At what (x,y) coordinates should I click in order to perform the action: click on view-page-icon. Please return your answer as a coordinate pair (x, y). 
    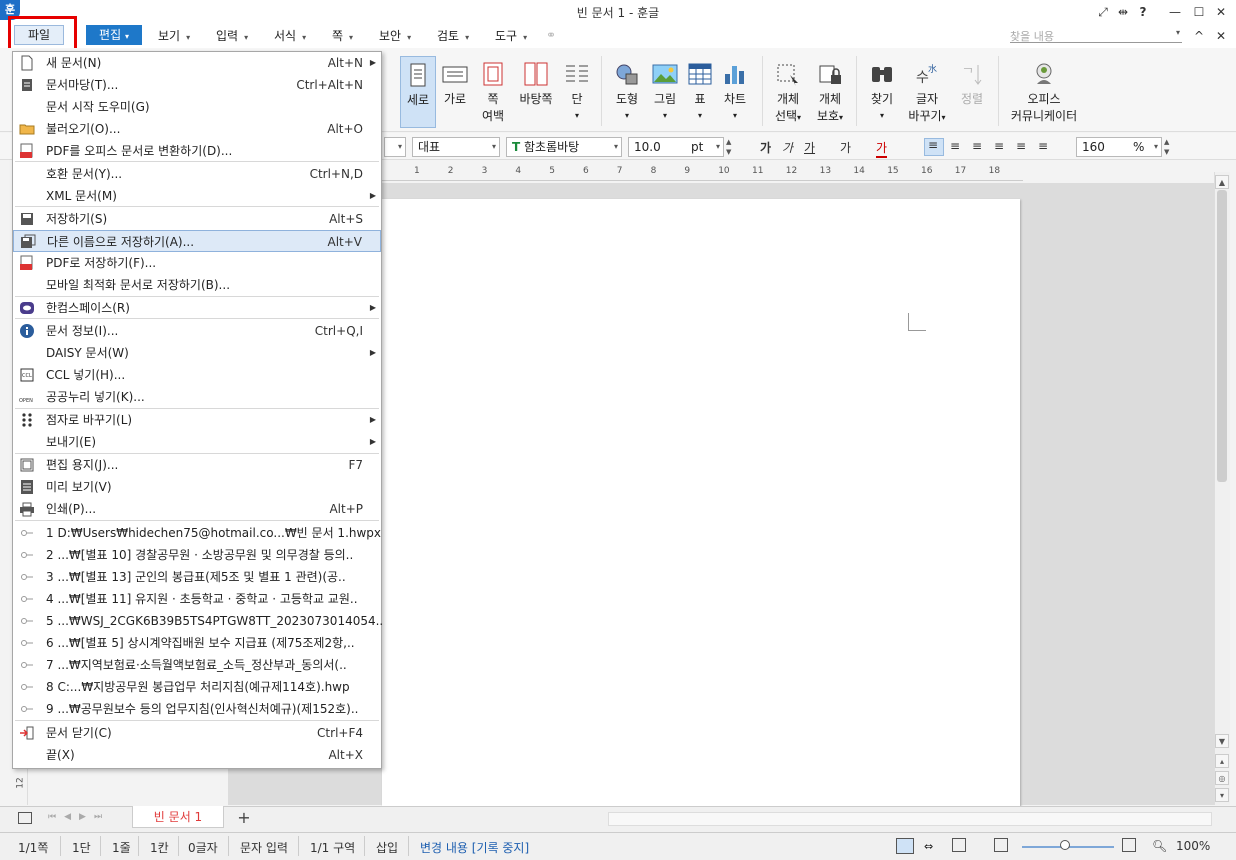
    Looking at the image, I should click on (959, 845).